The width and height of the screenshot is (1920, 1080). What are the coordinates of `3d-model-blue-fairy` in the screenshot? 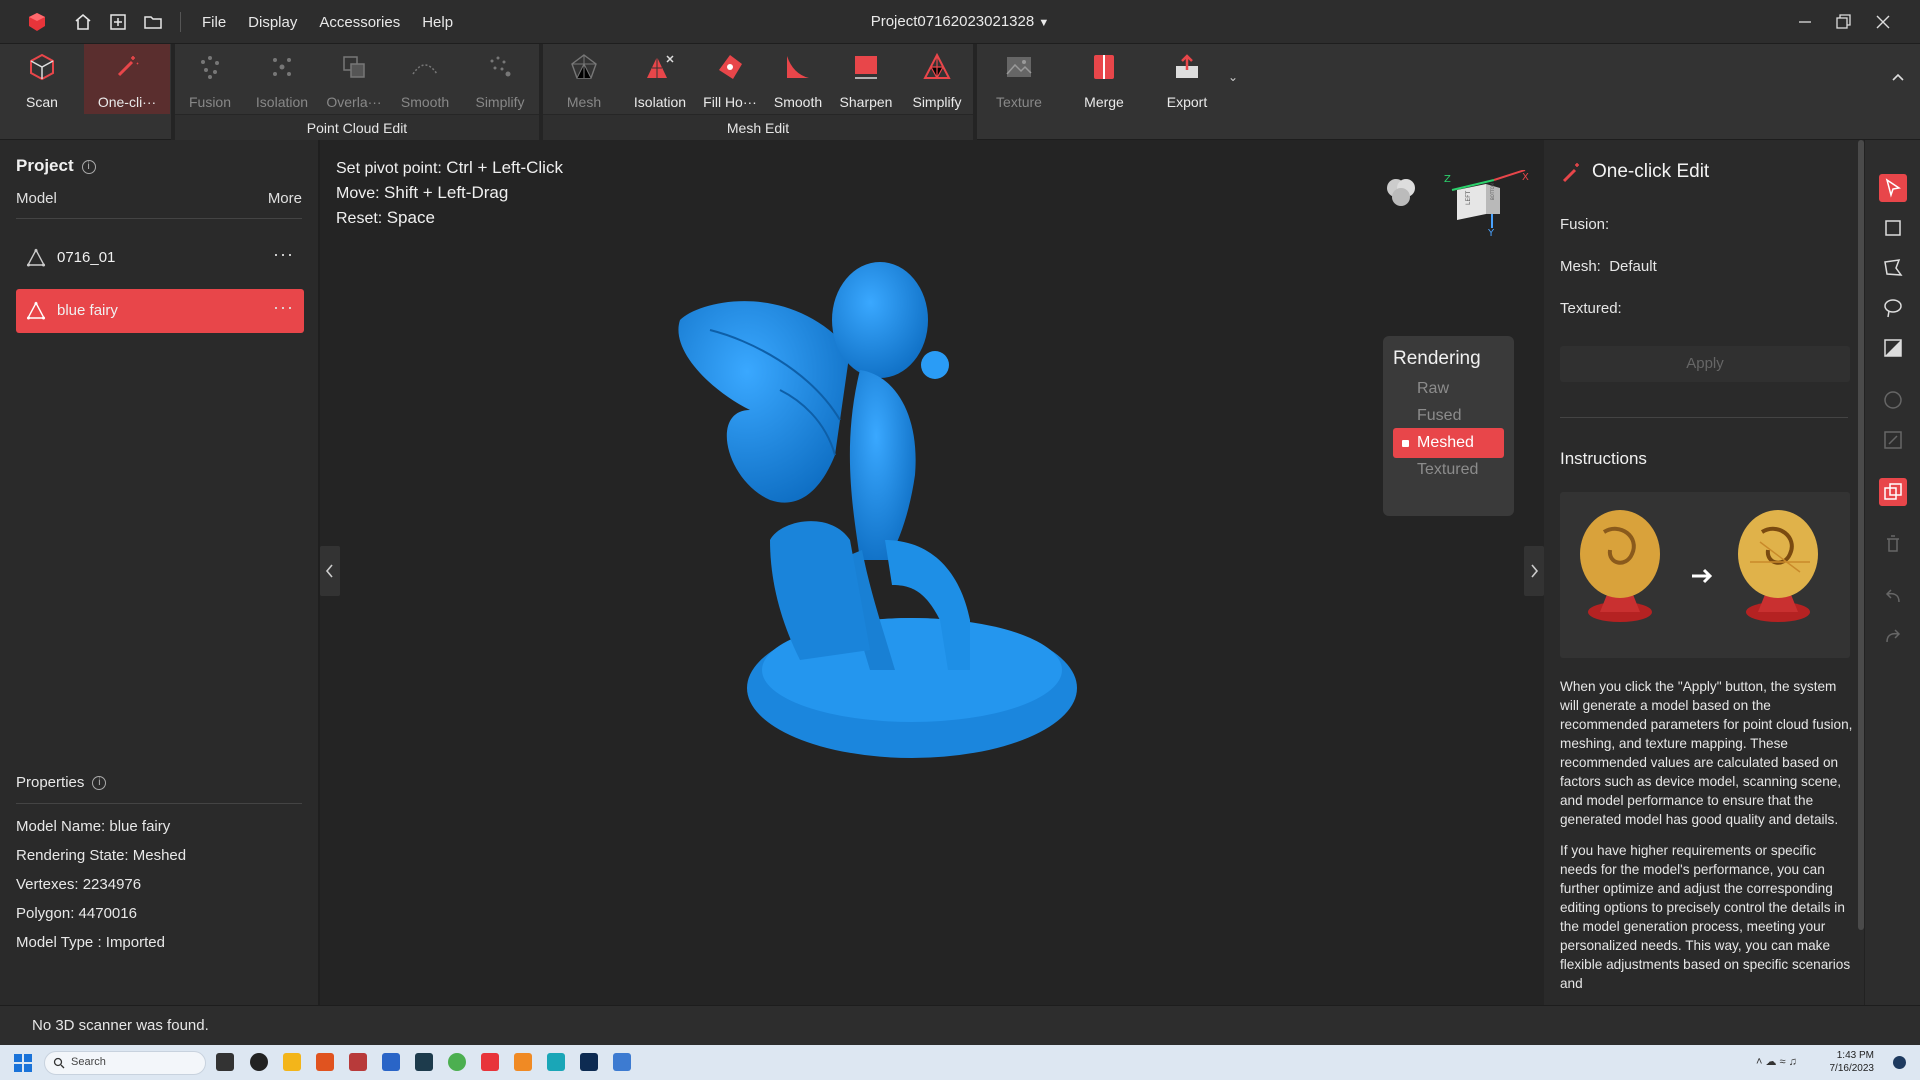 It's located at (900, 510).